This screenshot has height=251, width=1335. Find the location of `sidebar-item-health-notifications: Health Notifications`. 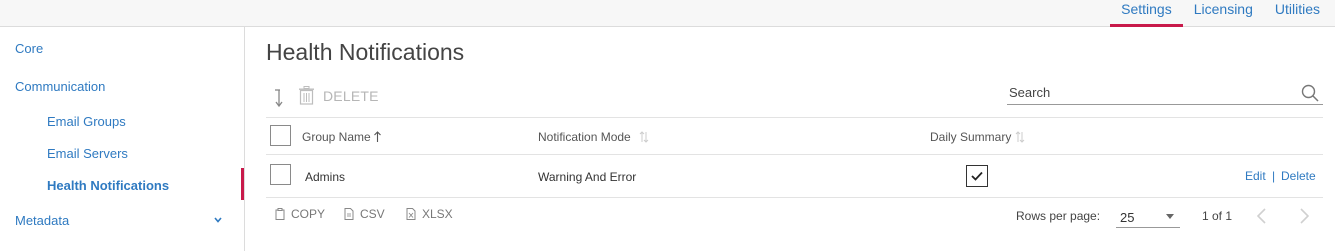

sidebar-item-health-notifications: Health Notifications is located at coordinates (108, 185).